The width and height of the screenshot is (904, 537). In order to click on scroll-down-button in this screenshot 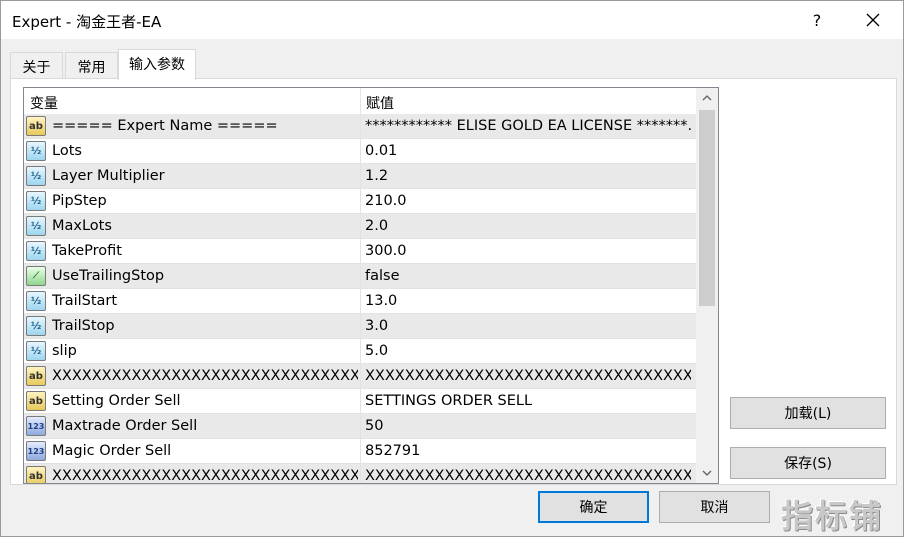, I will do `click(707, 473)`.